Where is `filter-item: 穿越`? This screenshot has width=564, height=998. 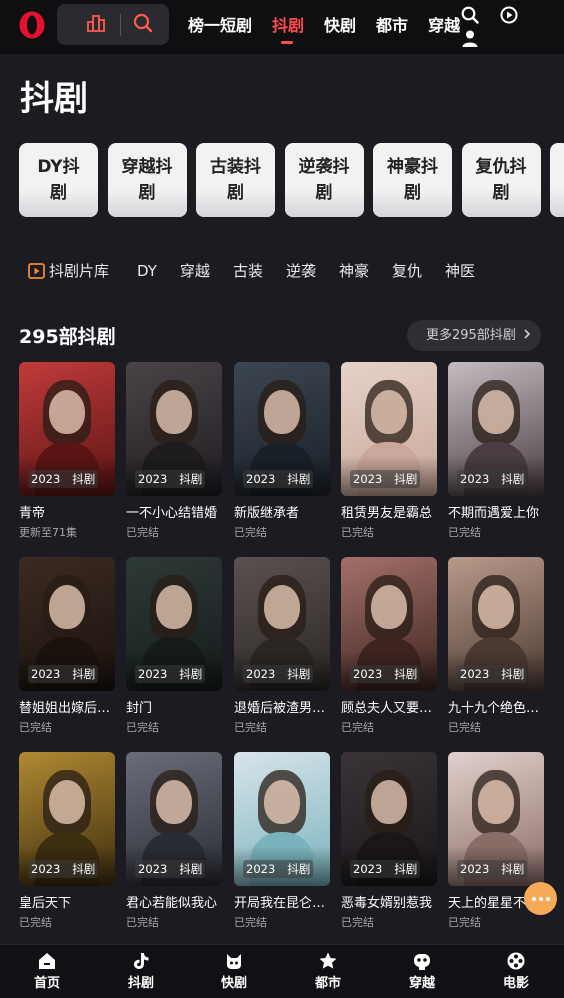 filter-item: 穿越 is located at coordinates (195, 271).